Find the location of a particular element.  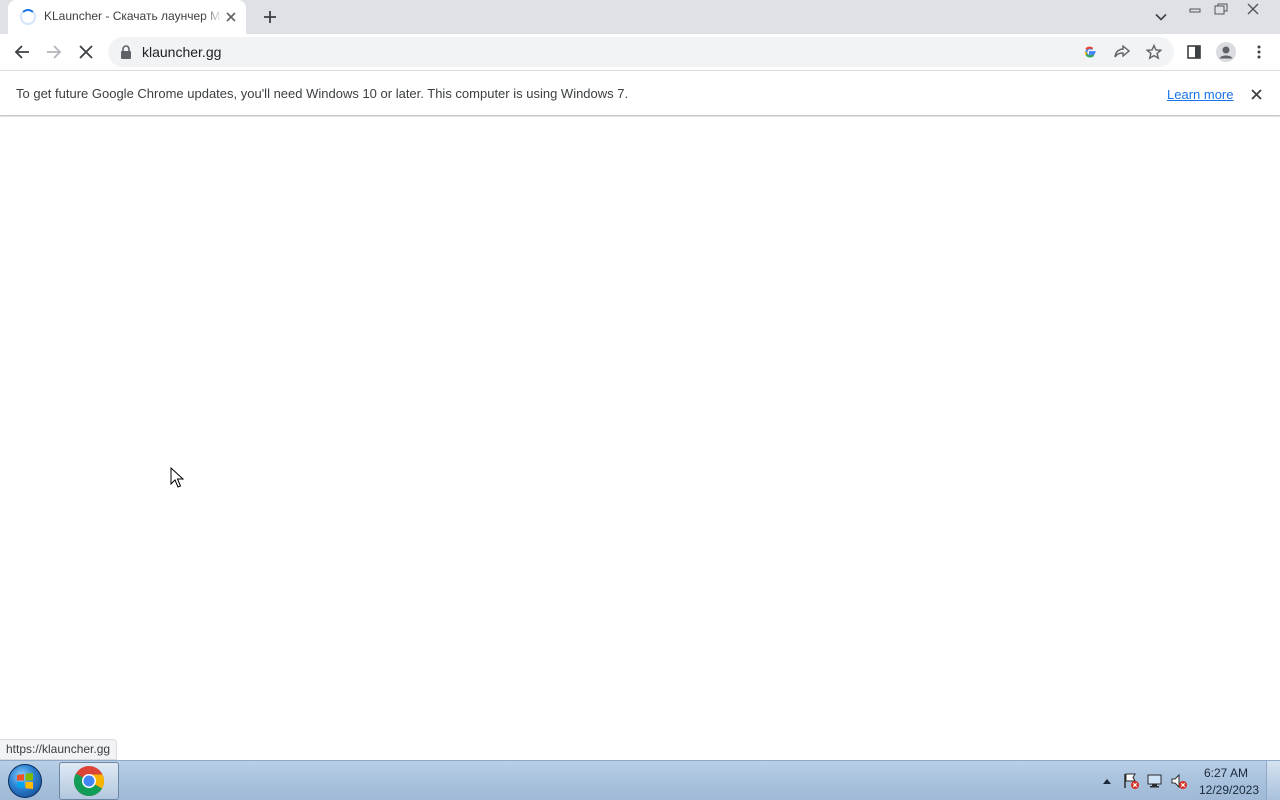

star-icon is located at coordinates (1154, 52).